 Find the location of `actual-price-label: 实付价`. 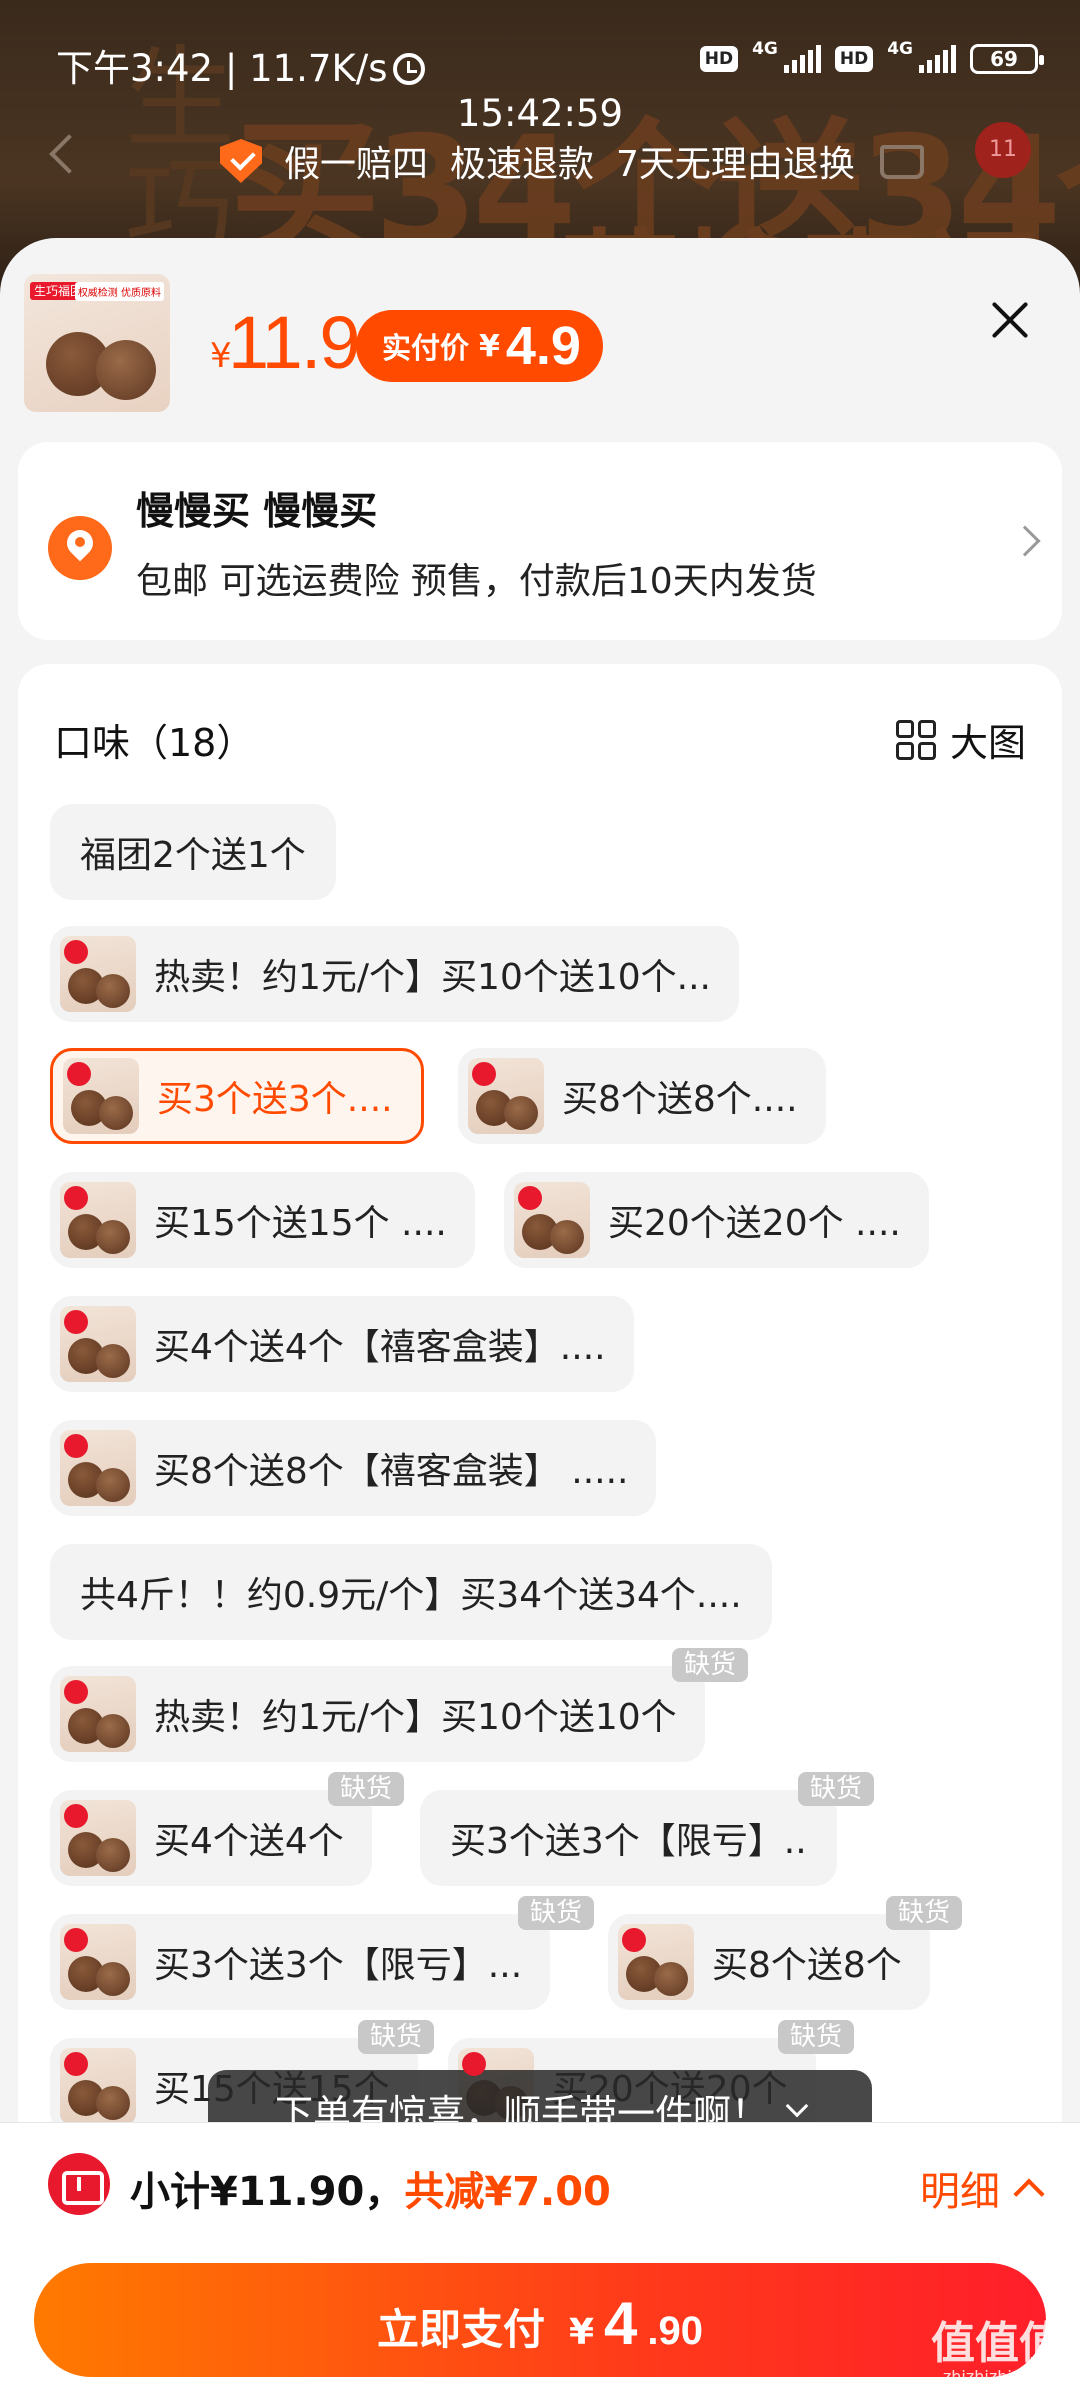

actual-price-label: 实付价 is located at coordinates (426, 348).